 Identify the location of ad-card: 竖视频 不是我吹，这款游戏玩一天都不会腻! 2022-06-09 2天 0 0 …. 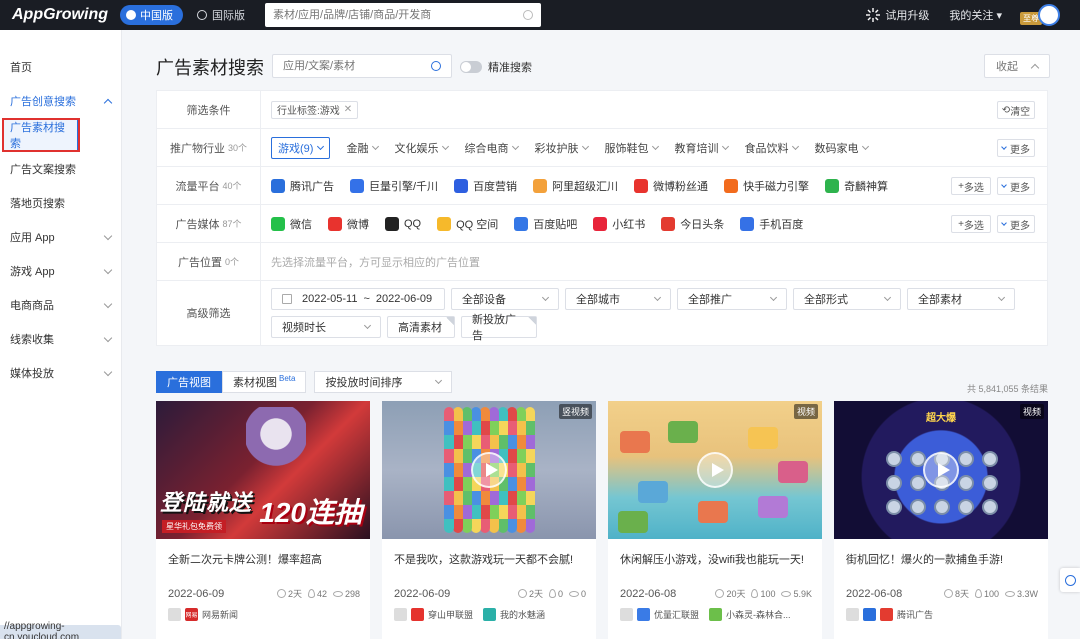
(489, 520).